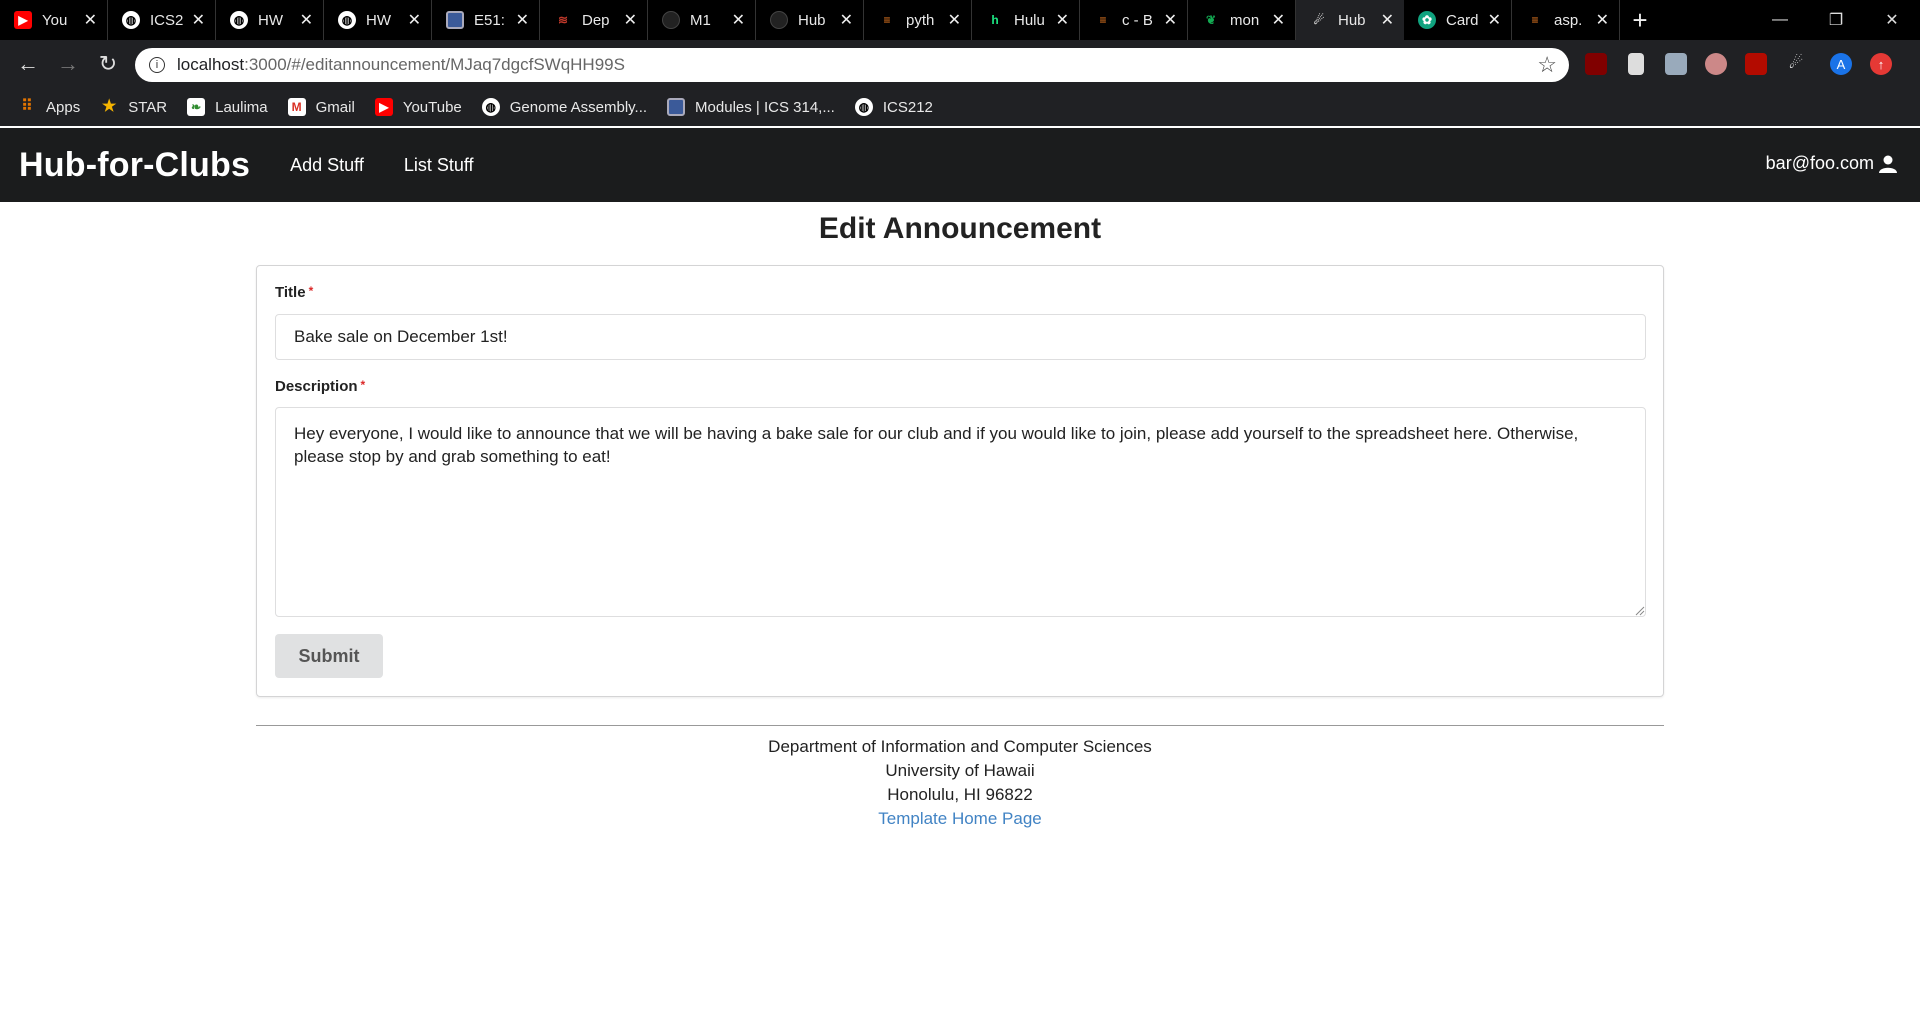 Image resolution: width=1920 pixels, height=1030 pixels. I want to click on info-icon: i, so click(157, 65).